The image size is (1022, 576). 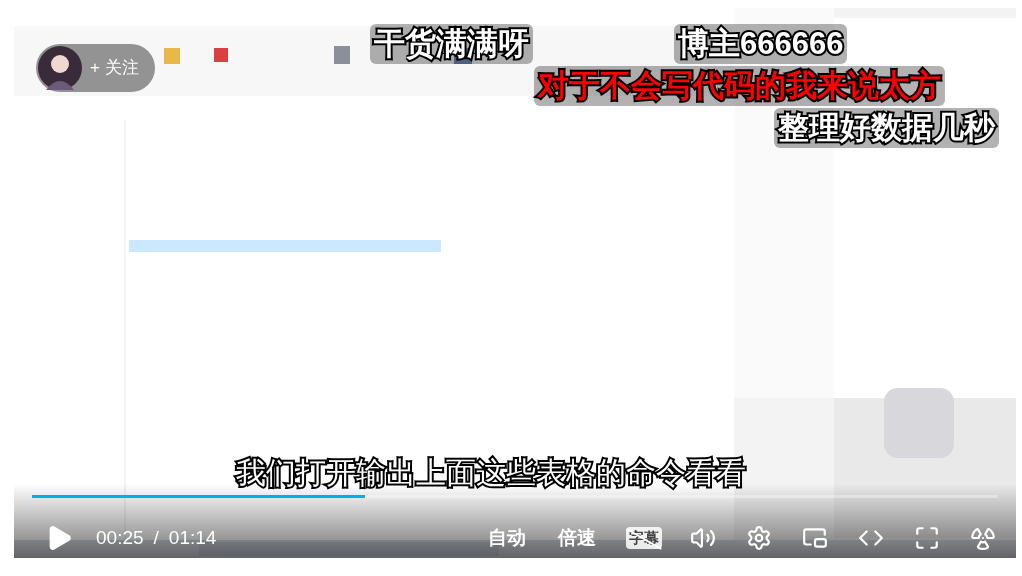 I want to click on fullscreen-icon, so click(x=927, y=538).